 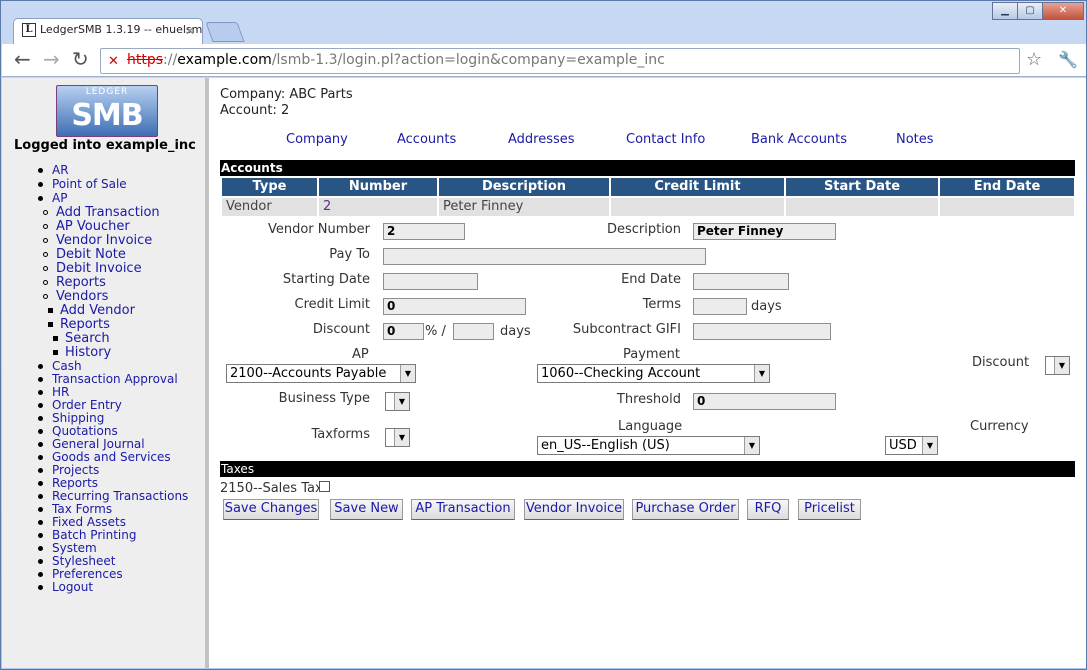 What do you see at coordinates (88, 352) in the screenshot?
I see `sidebar-item-label: History` at bounding box center [88, 352].